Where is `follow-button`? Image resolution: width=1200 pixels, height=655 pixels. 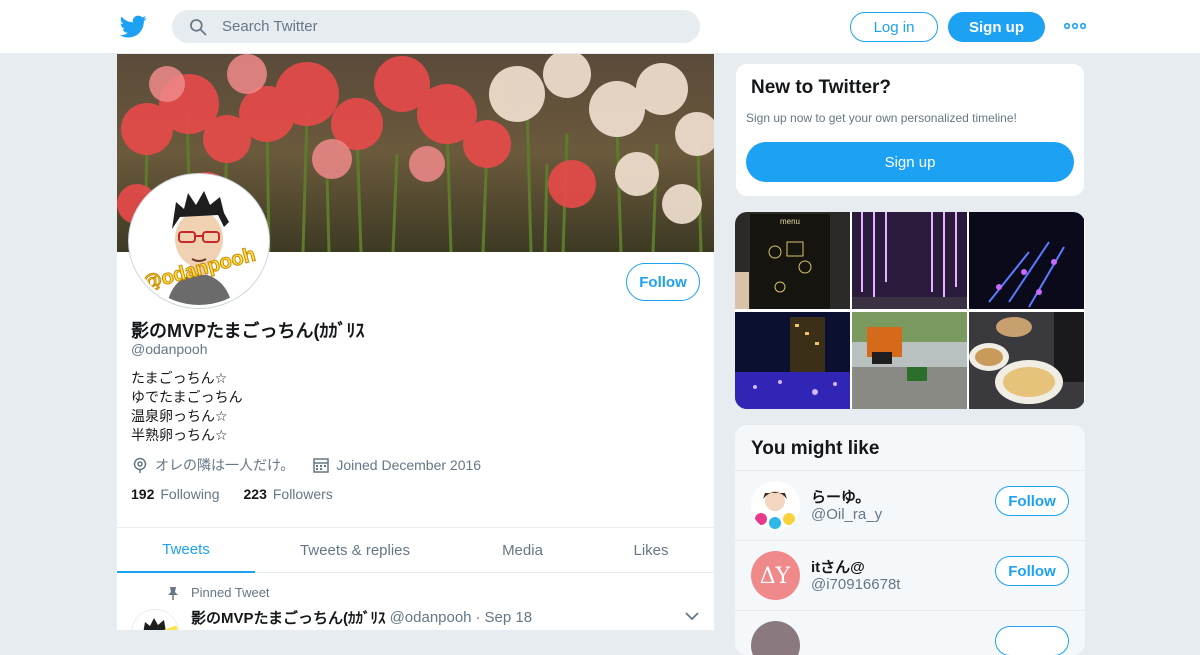 follow-button is located at coordinates (1032, 640).